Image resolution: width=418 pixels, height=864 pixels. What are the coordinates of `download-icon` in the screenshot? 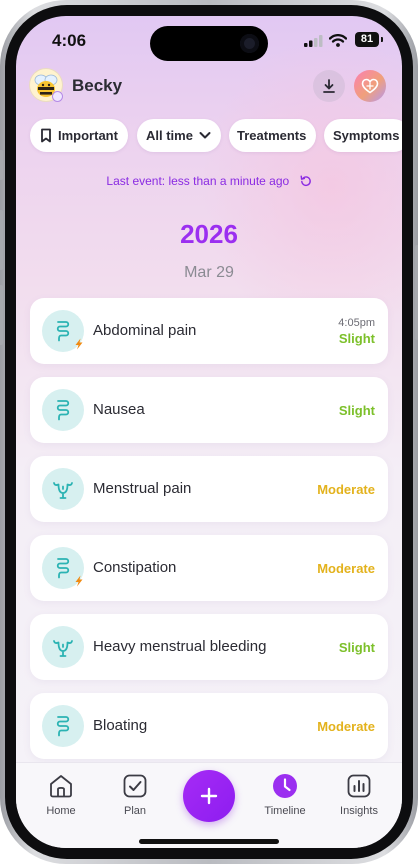 It's located at (329, 86).